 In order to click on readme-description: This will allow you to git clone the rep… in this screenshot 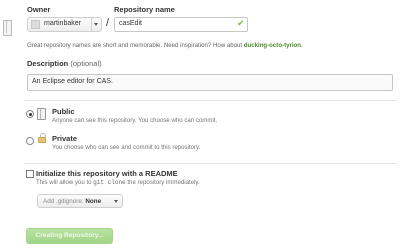, I will do `click(118, 182)`.